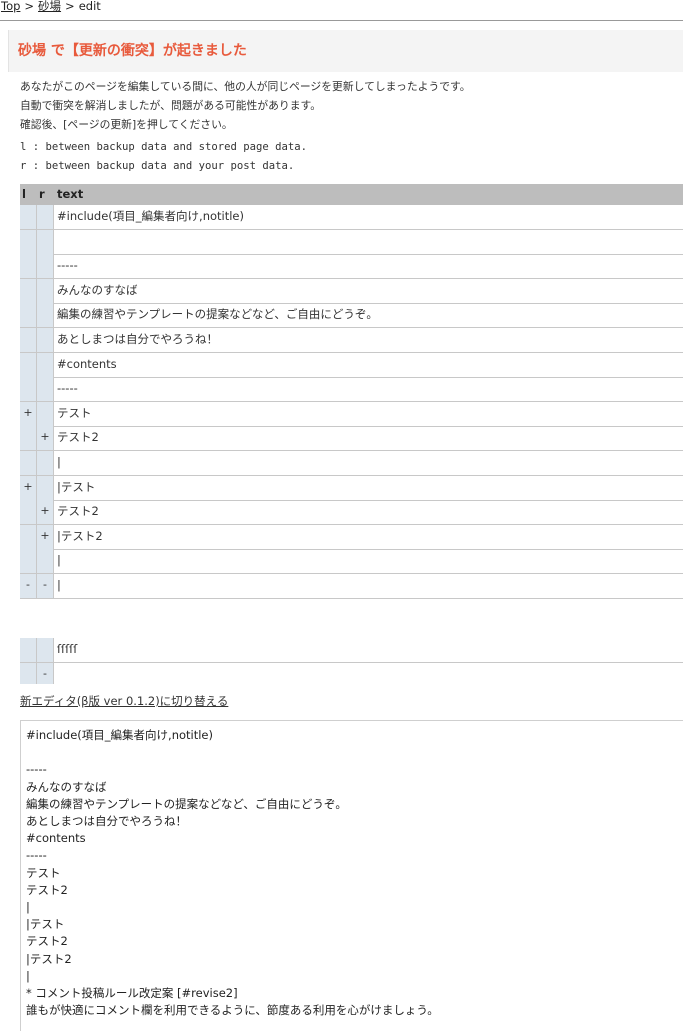 This screenshot has width=683, height=1031. I want to click on diff-row: #contents, so click(351, 365).